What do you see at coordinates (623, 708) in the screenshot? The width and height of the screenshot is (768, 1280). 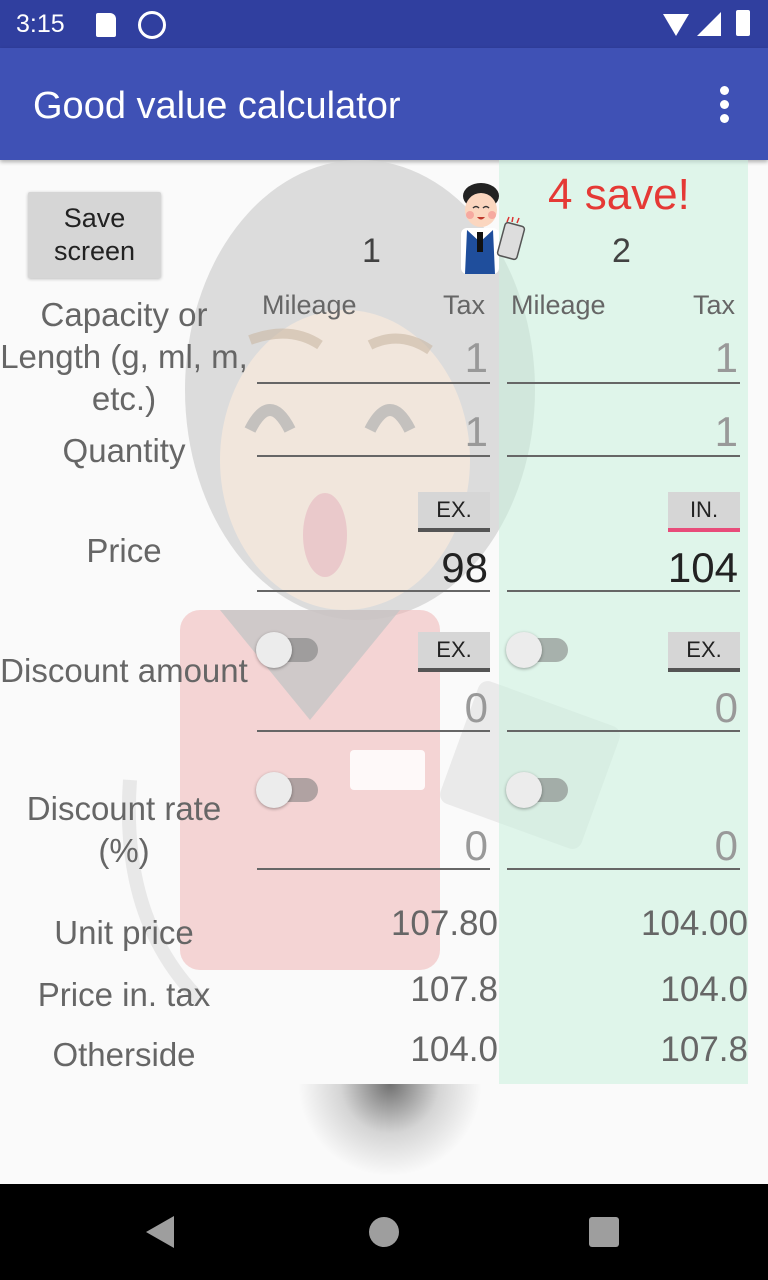 I see `discount-amount-value-2: 0` at bounding box center [623, 708].